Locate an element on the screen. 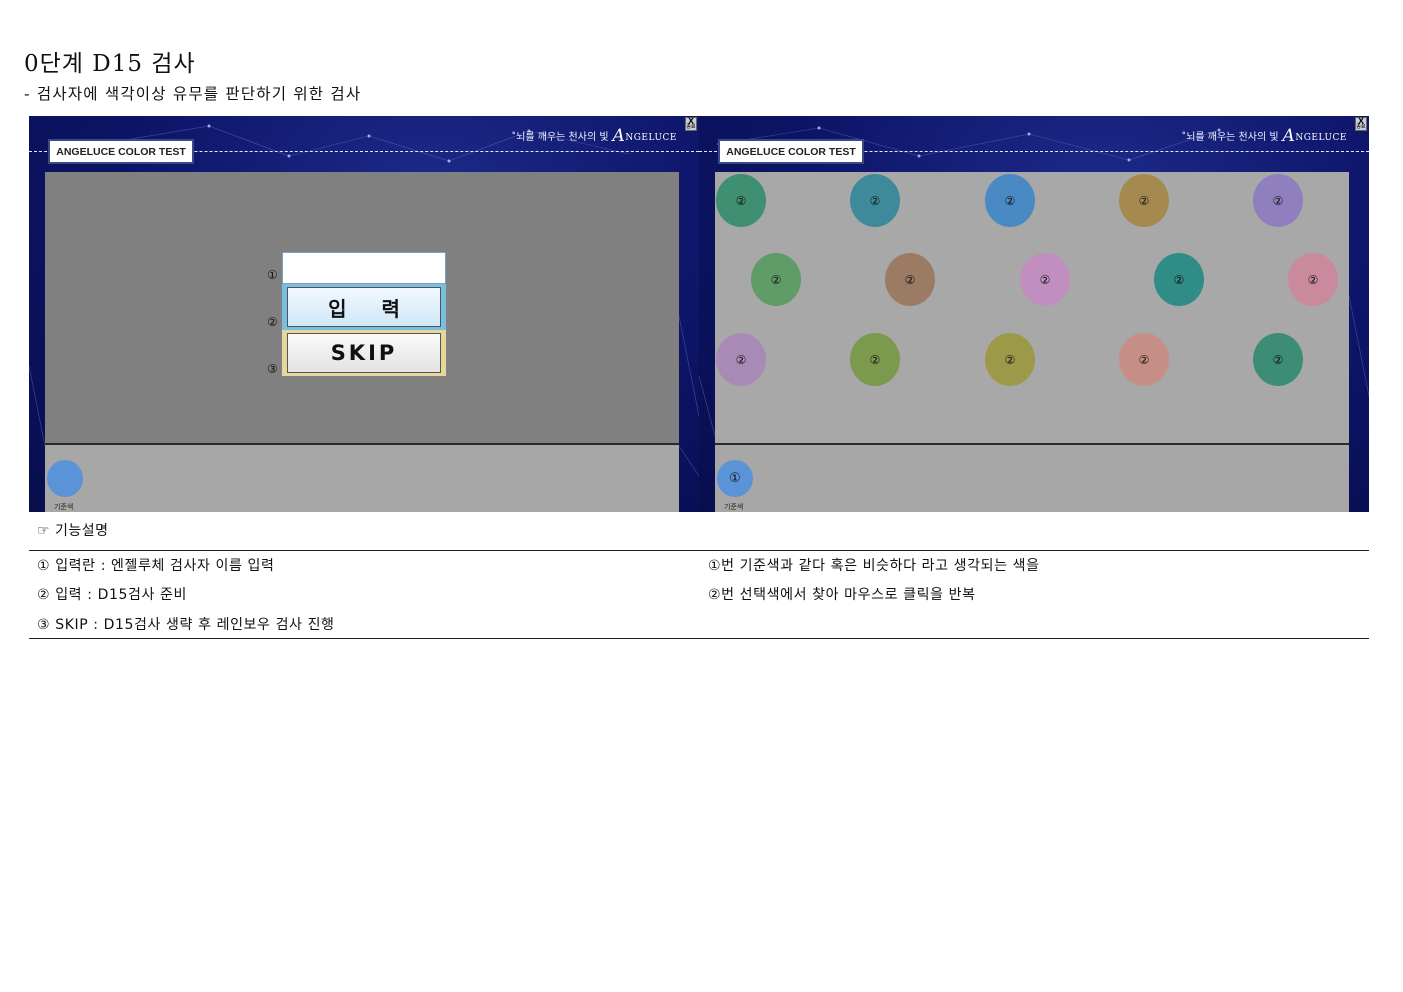 This screenshot has height=992, width=1403. color-cap-stage: ②②②②②②②②②②②②②②② is located at coordinates (1032, 307).